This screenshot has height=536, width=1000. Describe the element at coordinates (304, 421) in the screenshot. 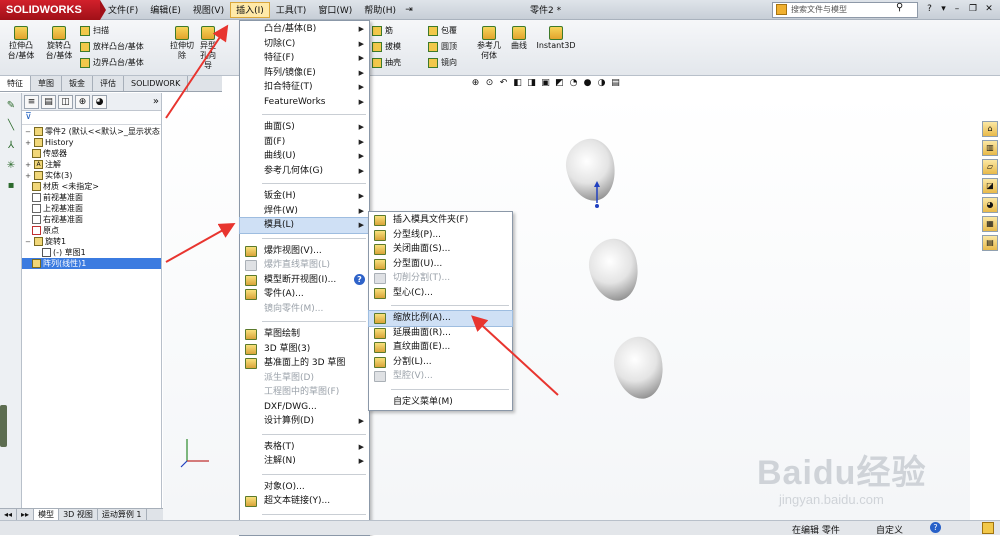

I see `menu-item: 设计算例(D) ▶` at that location.